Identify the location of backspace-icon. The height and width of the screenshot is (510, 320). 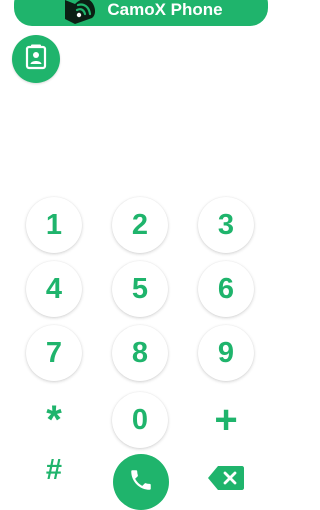
(226, 480).